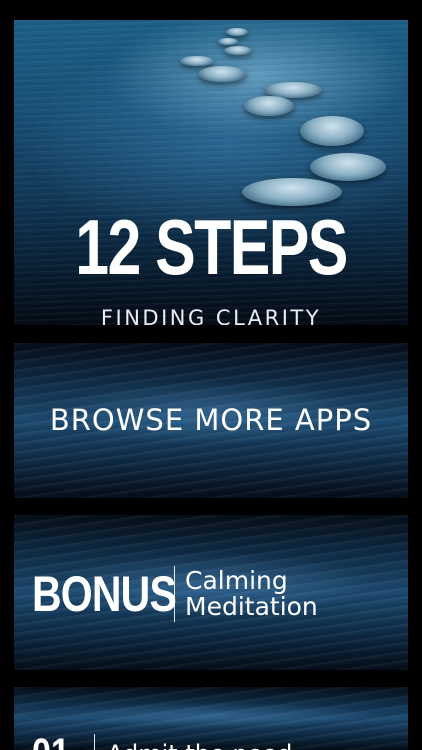 This screenshot has width=422, height=750. I want to click on bonus-description: Calming Meditation, so click(251, 593).